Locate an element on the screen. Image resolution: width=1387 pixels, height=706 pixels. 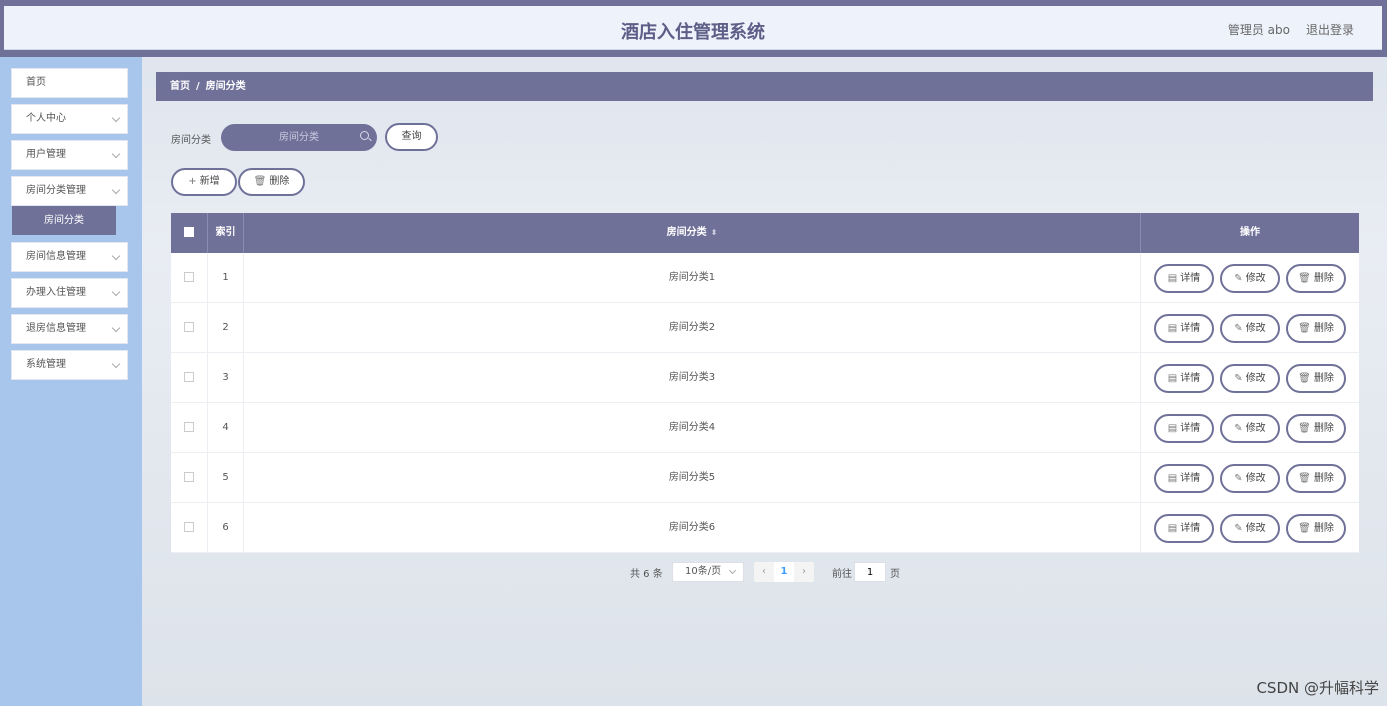
header-category: 房间分类 ⬍ is located at coordinates (692, 233).